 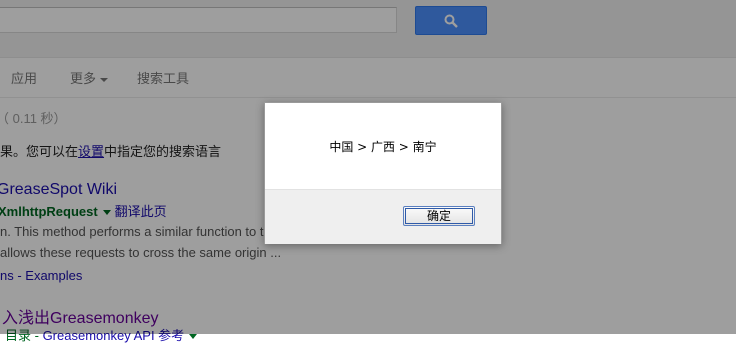 What do you see at coordinates (383, 173) in the screenshot?
I see `alert-dialog: 中国 > 广西 > 南宁 确定` at bounding box center [383, 173].